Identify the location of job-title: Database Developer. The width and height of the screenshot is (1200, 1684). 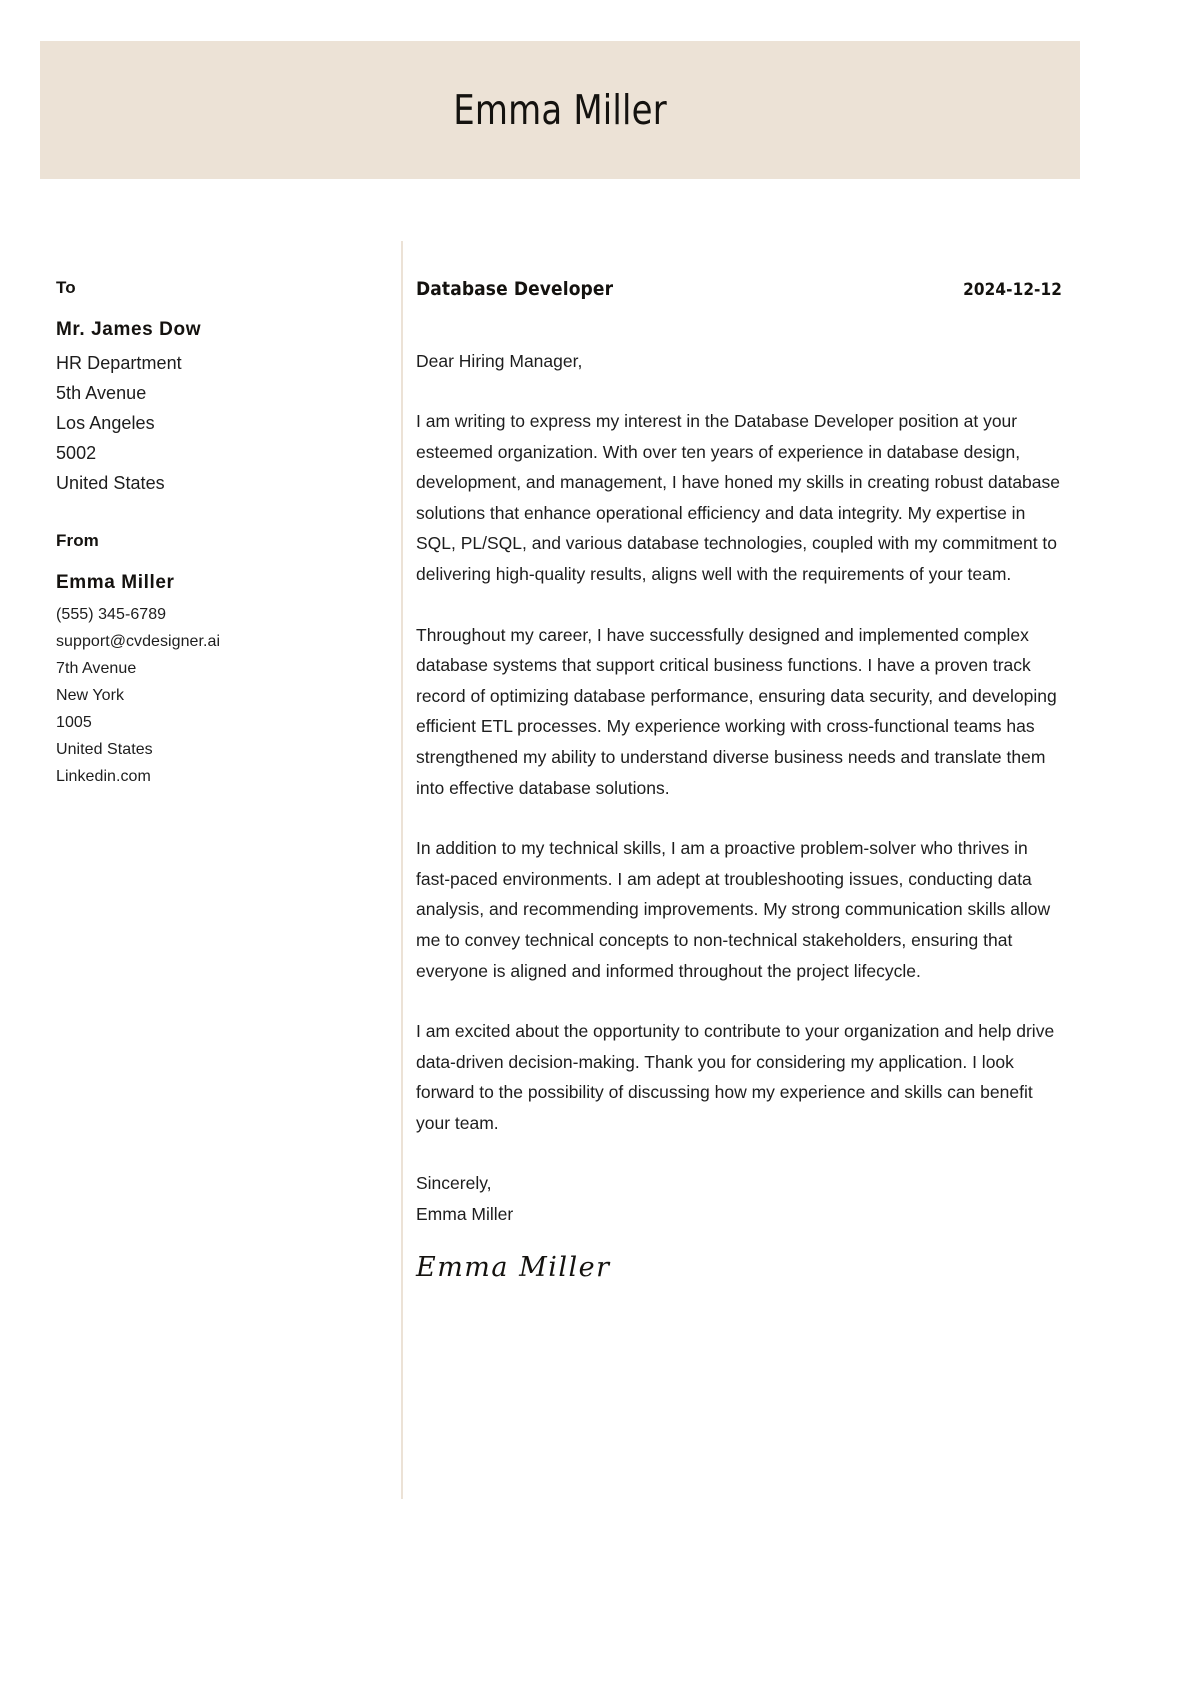
(515, 289).